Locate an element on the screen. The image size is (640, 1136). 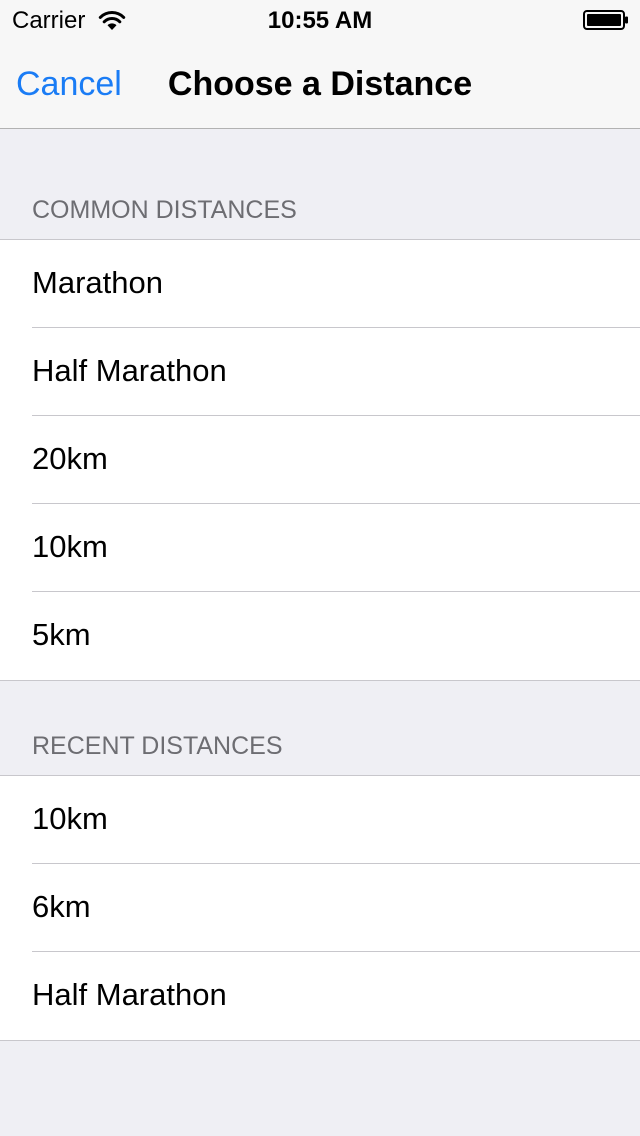
list-item-label: Marathon is located at coordinates (97, 282).